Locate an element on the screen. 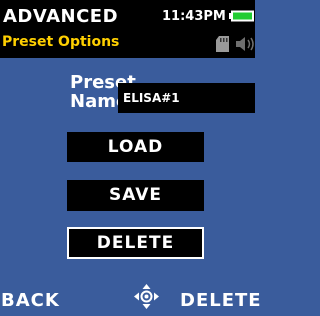 The height and width of the screenshot is (316, 320). speaker-icon is located at coordinates (245, 44).